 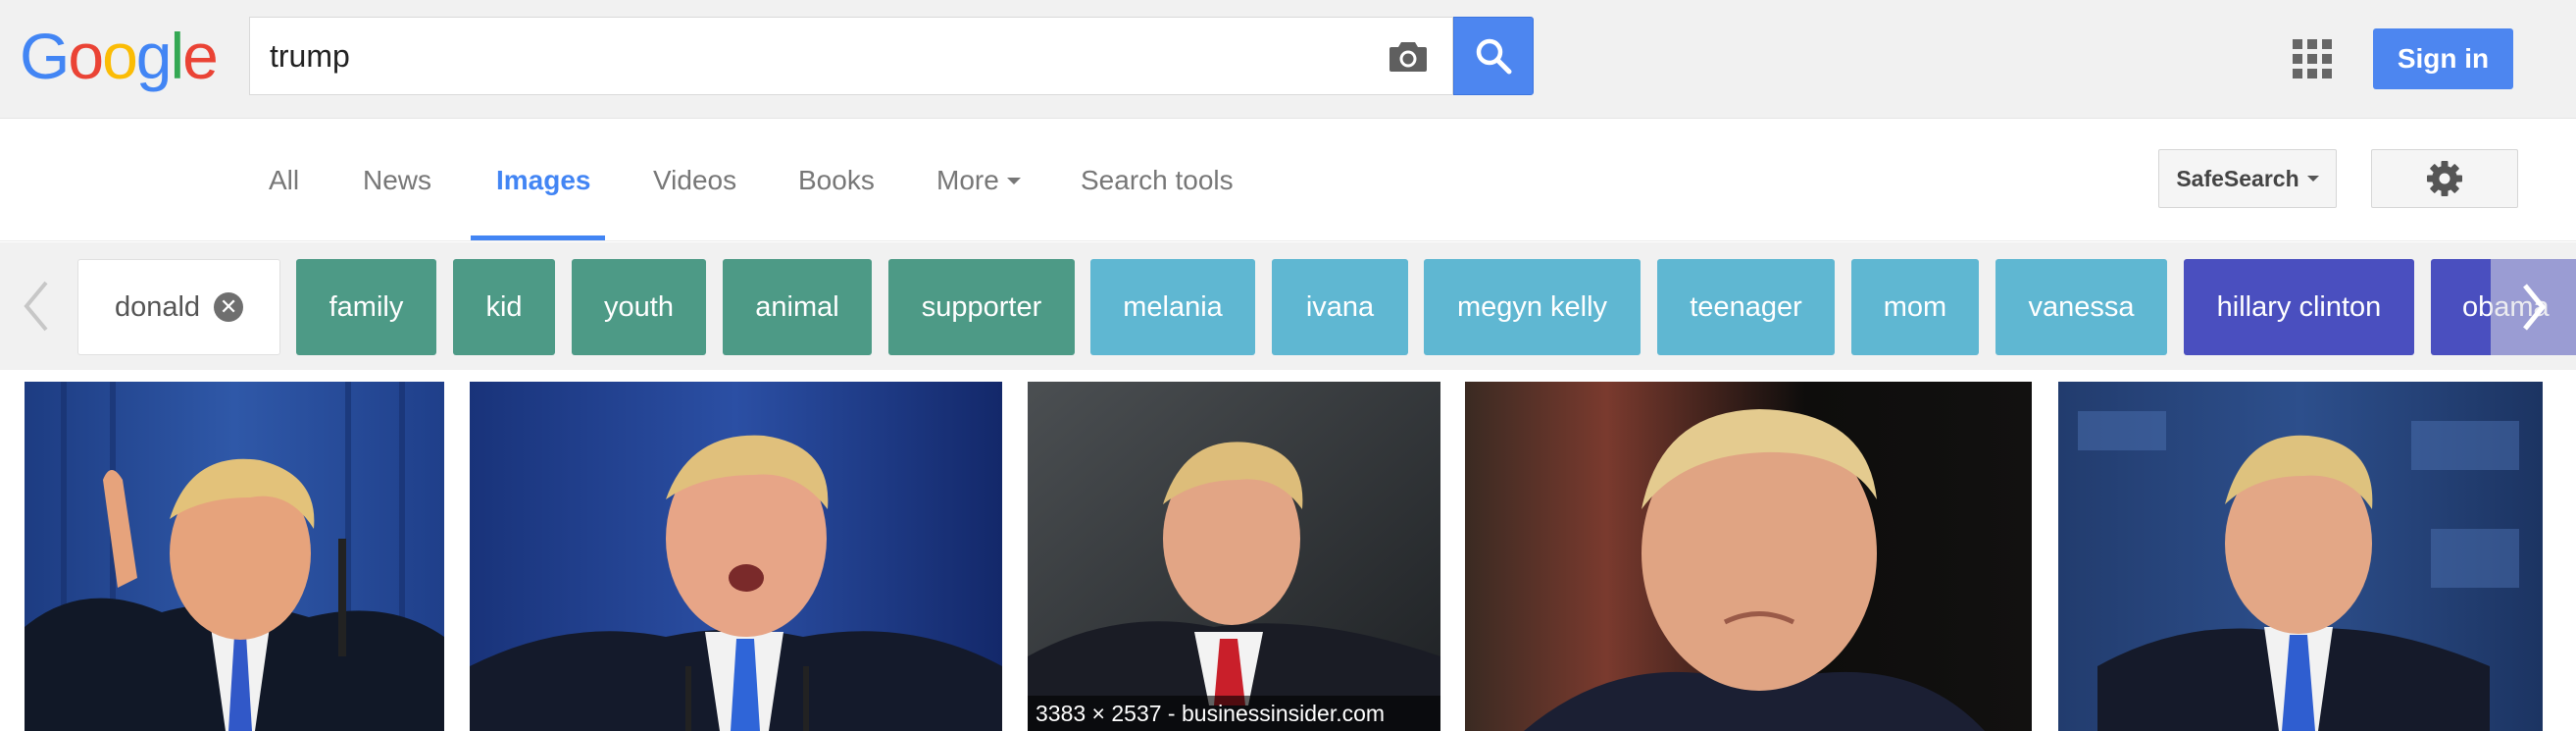 I want to click on tab-more: More, so click(x=979, y=180).